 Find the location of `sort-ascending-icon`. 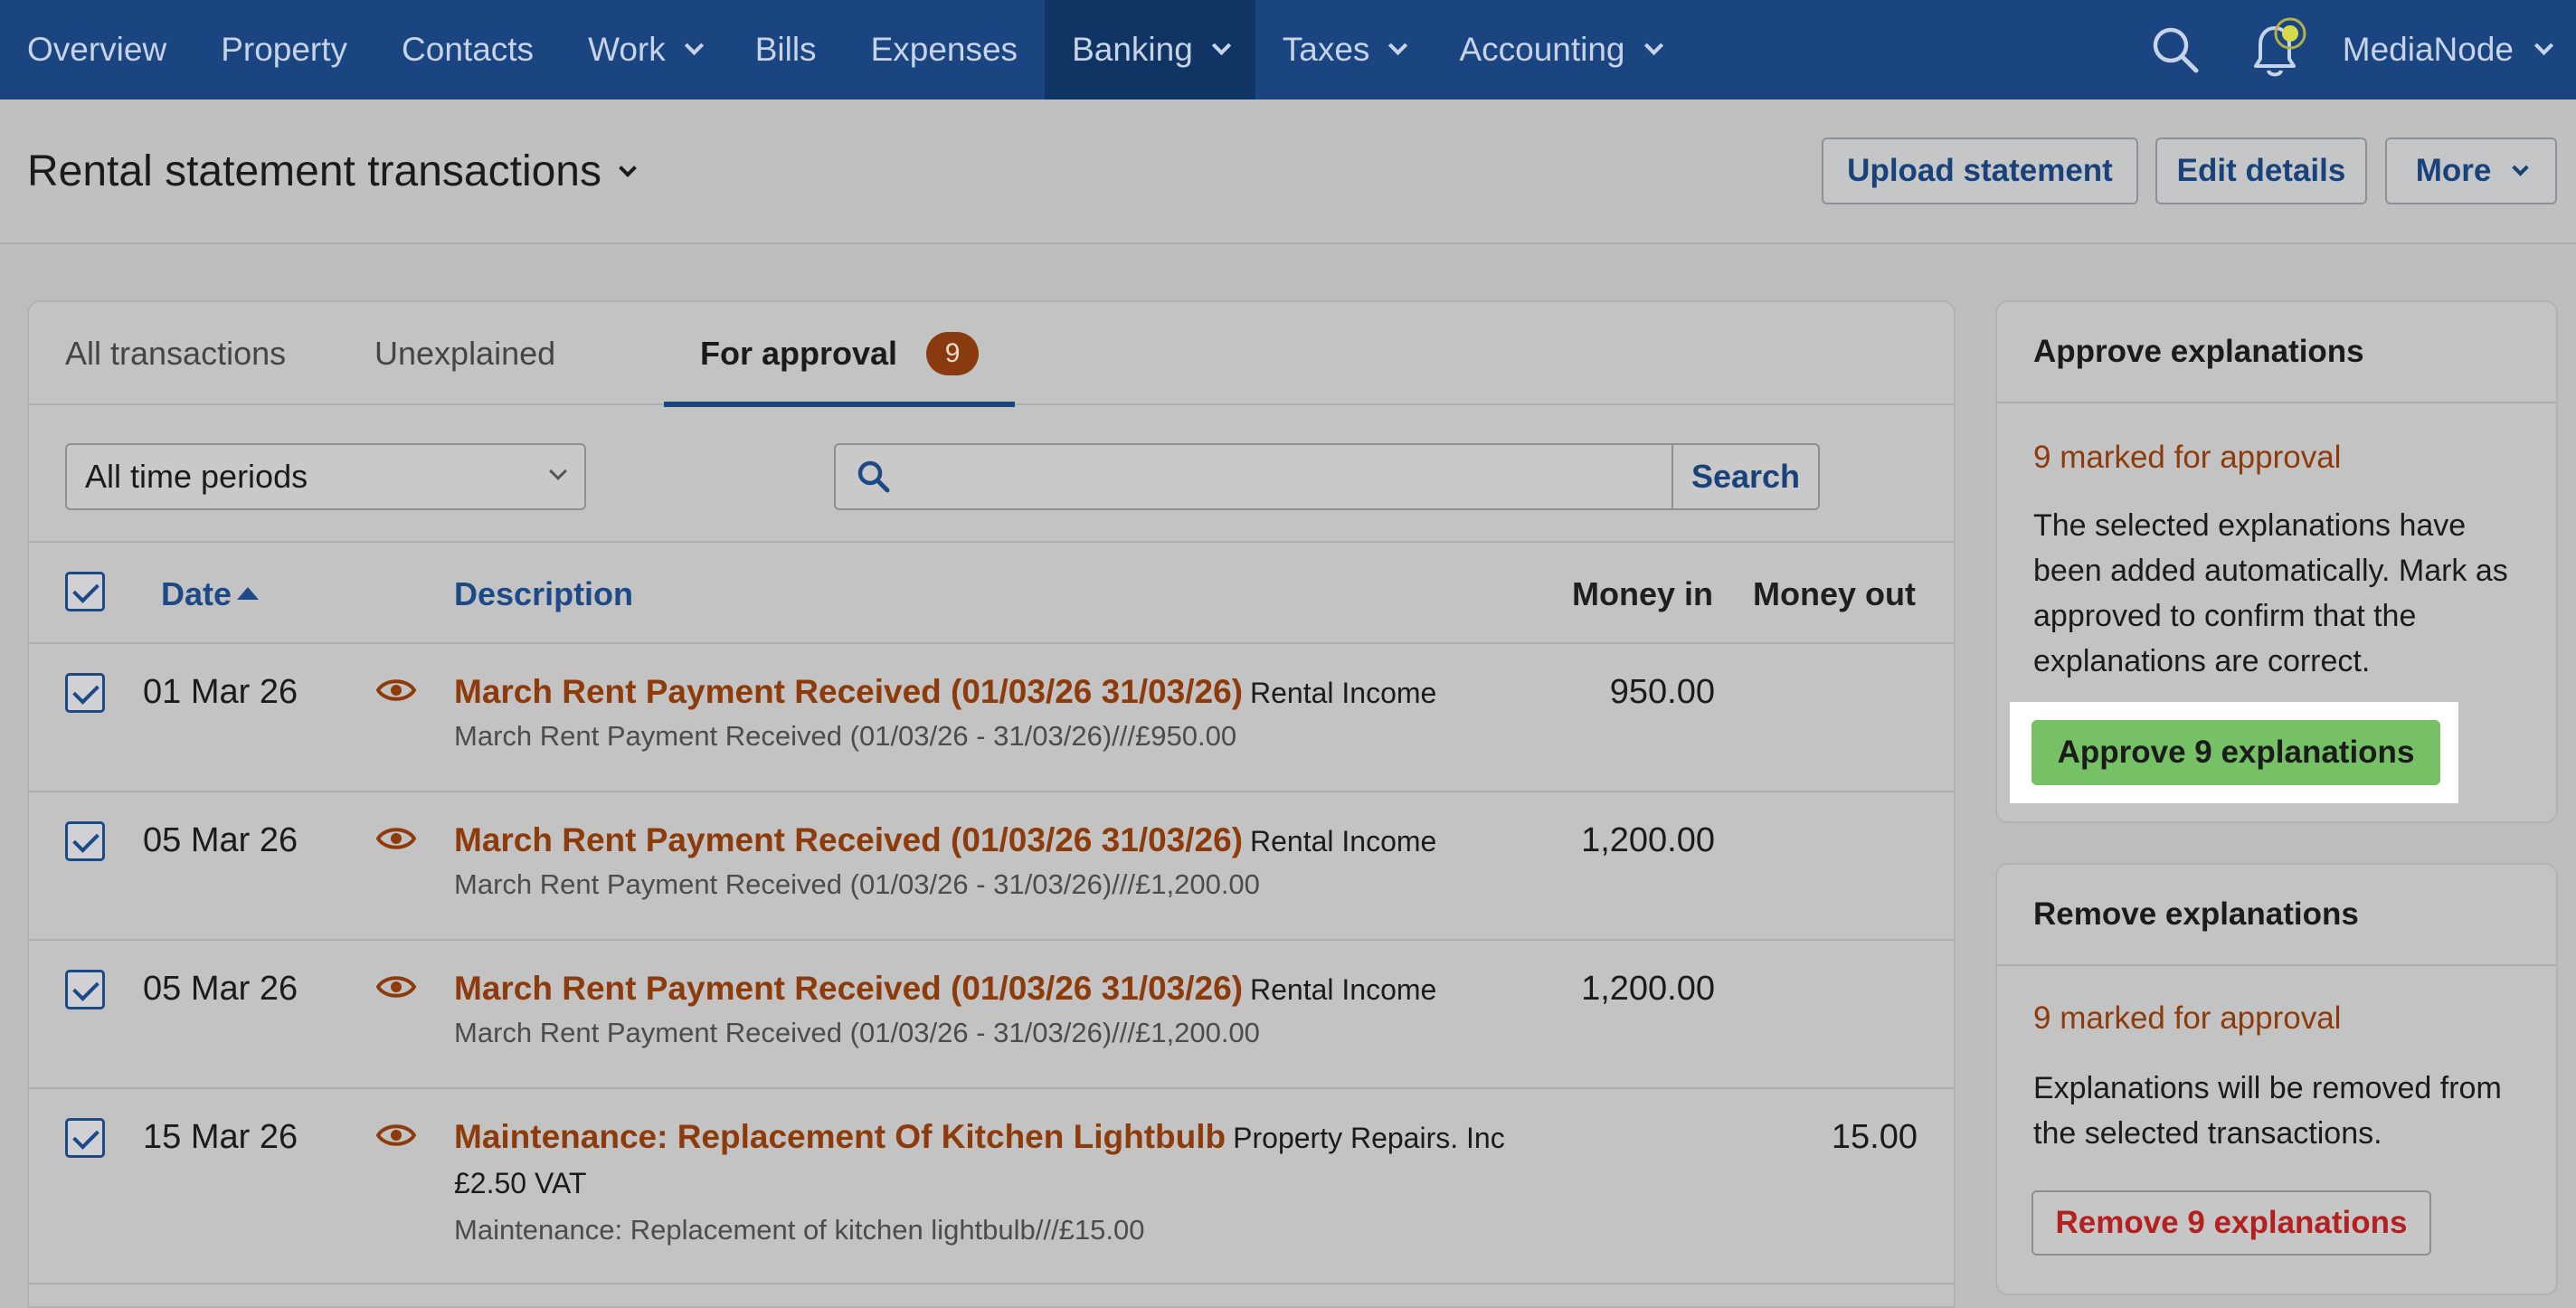

sort-ascending-icon is located at coordinates (248, 594).